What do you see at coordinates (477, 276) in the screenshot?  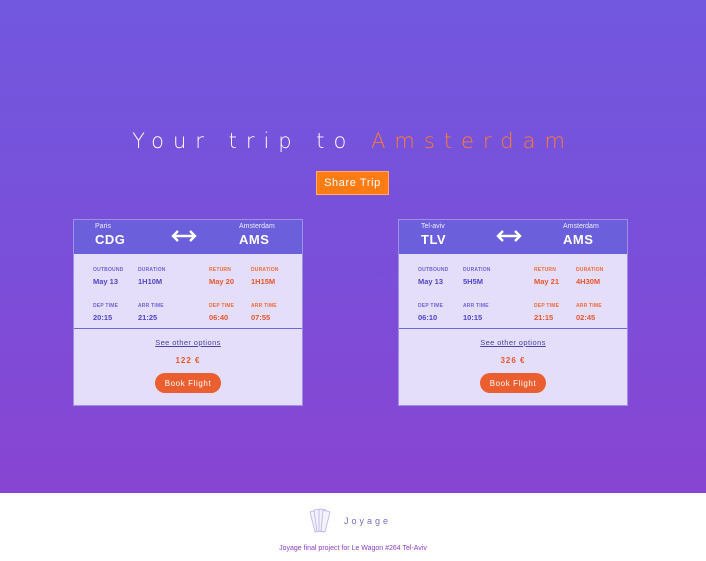 I see `outbound-duration: DURATION 5H5M` at bounding box center [477, 276].